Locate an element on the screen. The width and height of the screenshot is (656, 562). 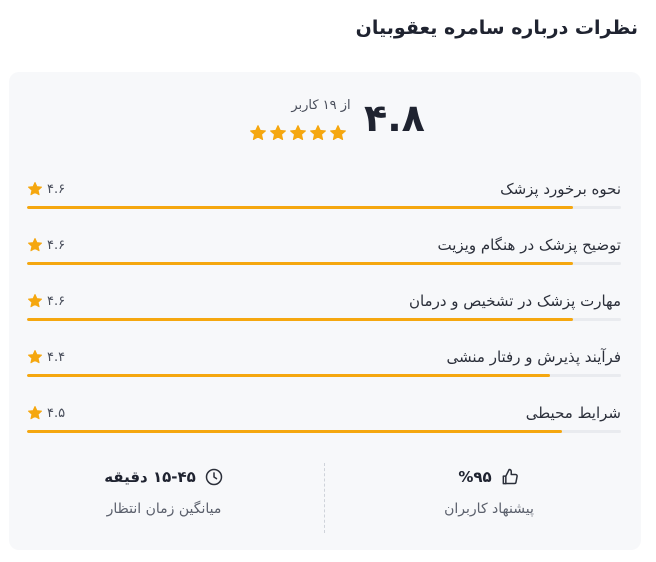
recommend-stat: %۹۵ پیشنهاد کاربران is located at coordinates (489, 492).